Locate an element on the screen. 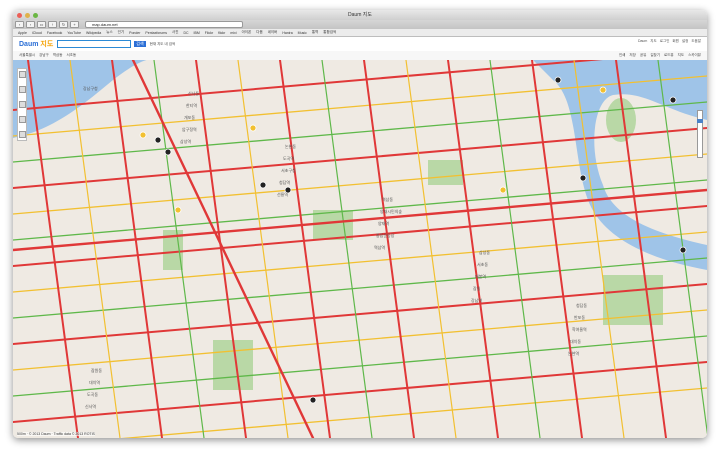 Image resolution: width=720 pixels, height=454 pixels. bookmark-item-20: 통역 is located at coordinates (315, 32).